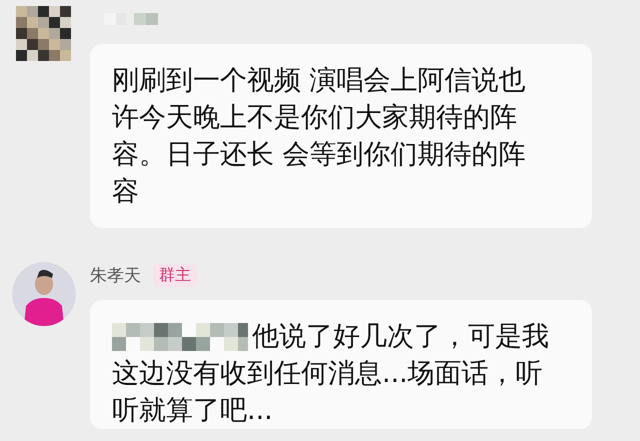 The image size is (640, 441). What do you see at coordinates (132, 19) in the screenshot?
I see `pixelated-name` at bounding box center [132, 19].